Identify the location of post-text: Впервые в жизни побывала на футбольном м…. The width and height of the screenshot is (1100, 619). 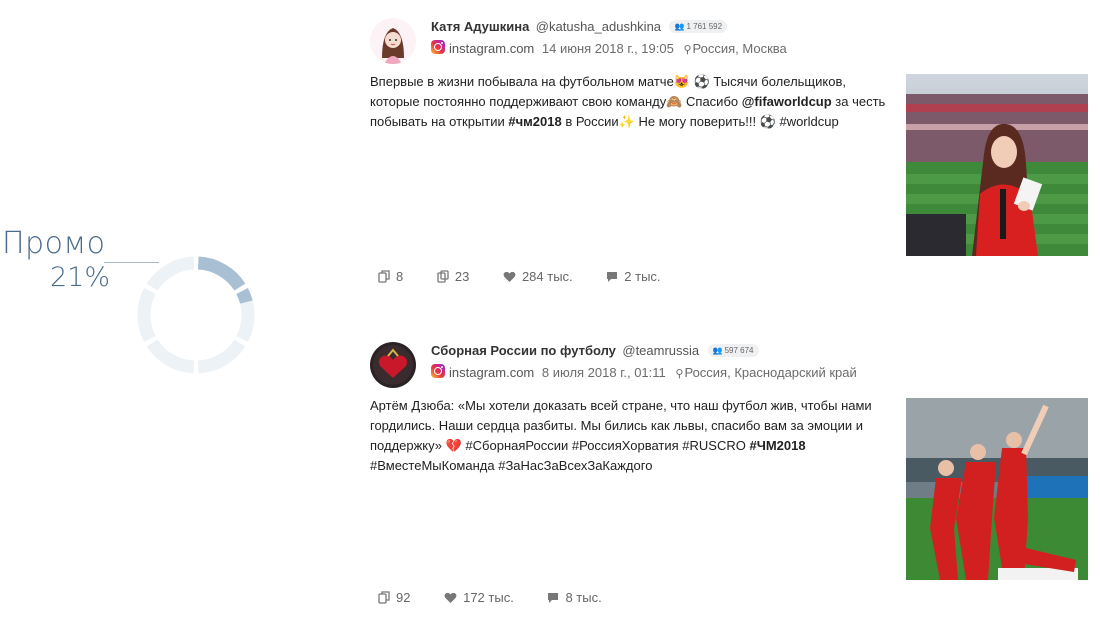
(632, 102).